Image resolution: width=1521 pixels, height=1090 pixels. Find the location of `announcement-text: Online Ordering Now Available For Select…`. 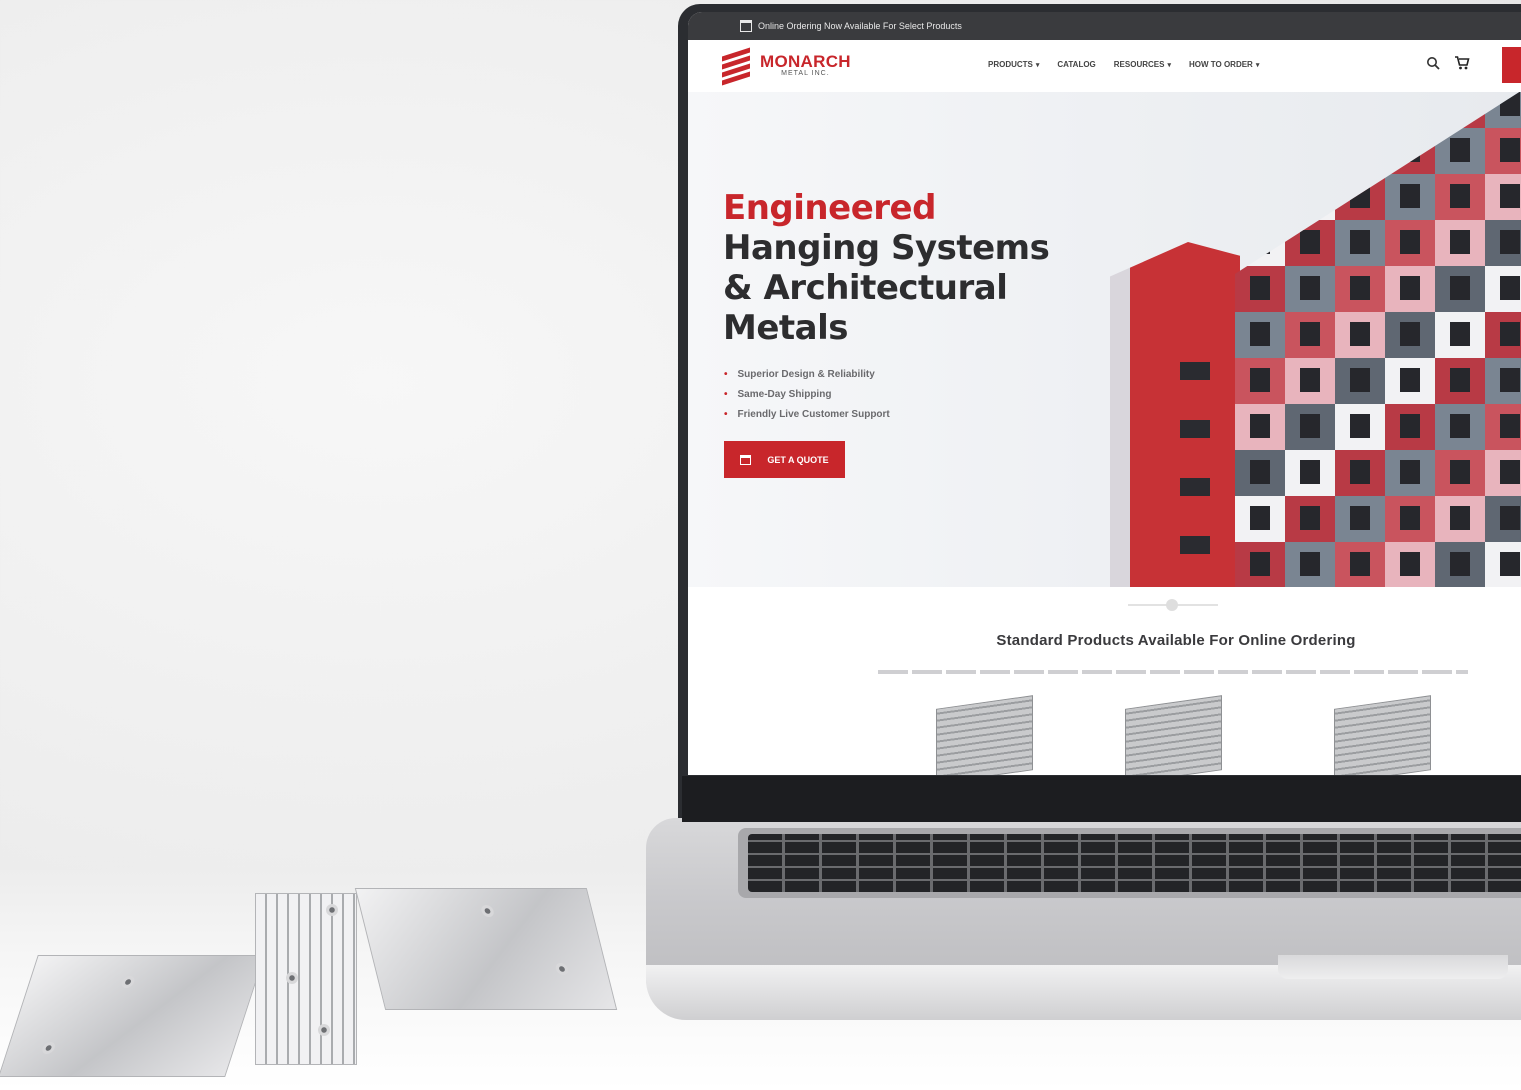

announcement-text: Online Ordering Now Available For Select… is located at coordinates (860, 26).